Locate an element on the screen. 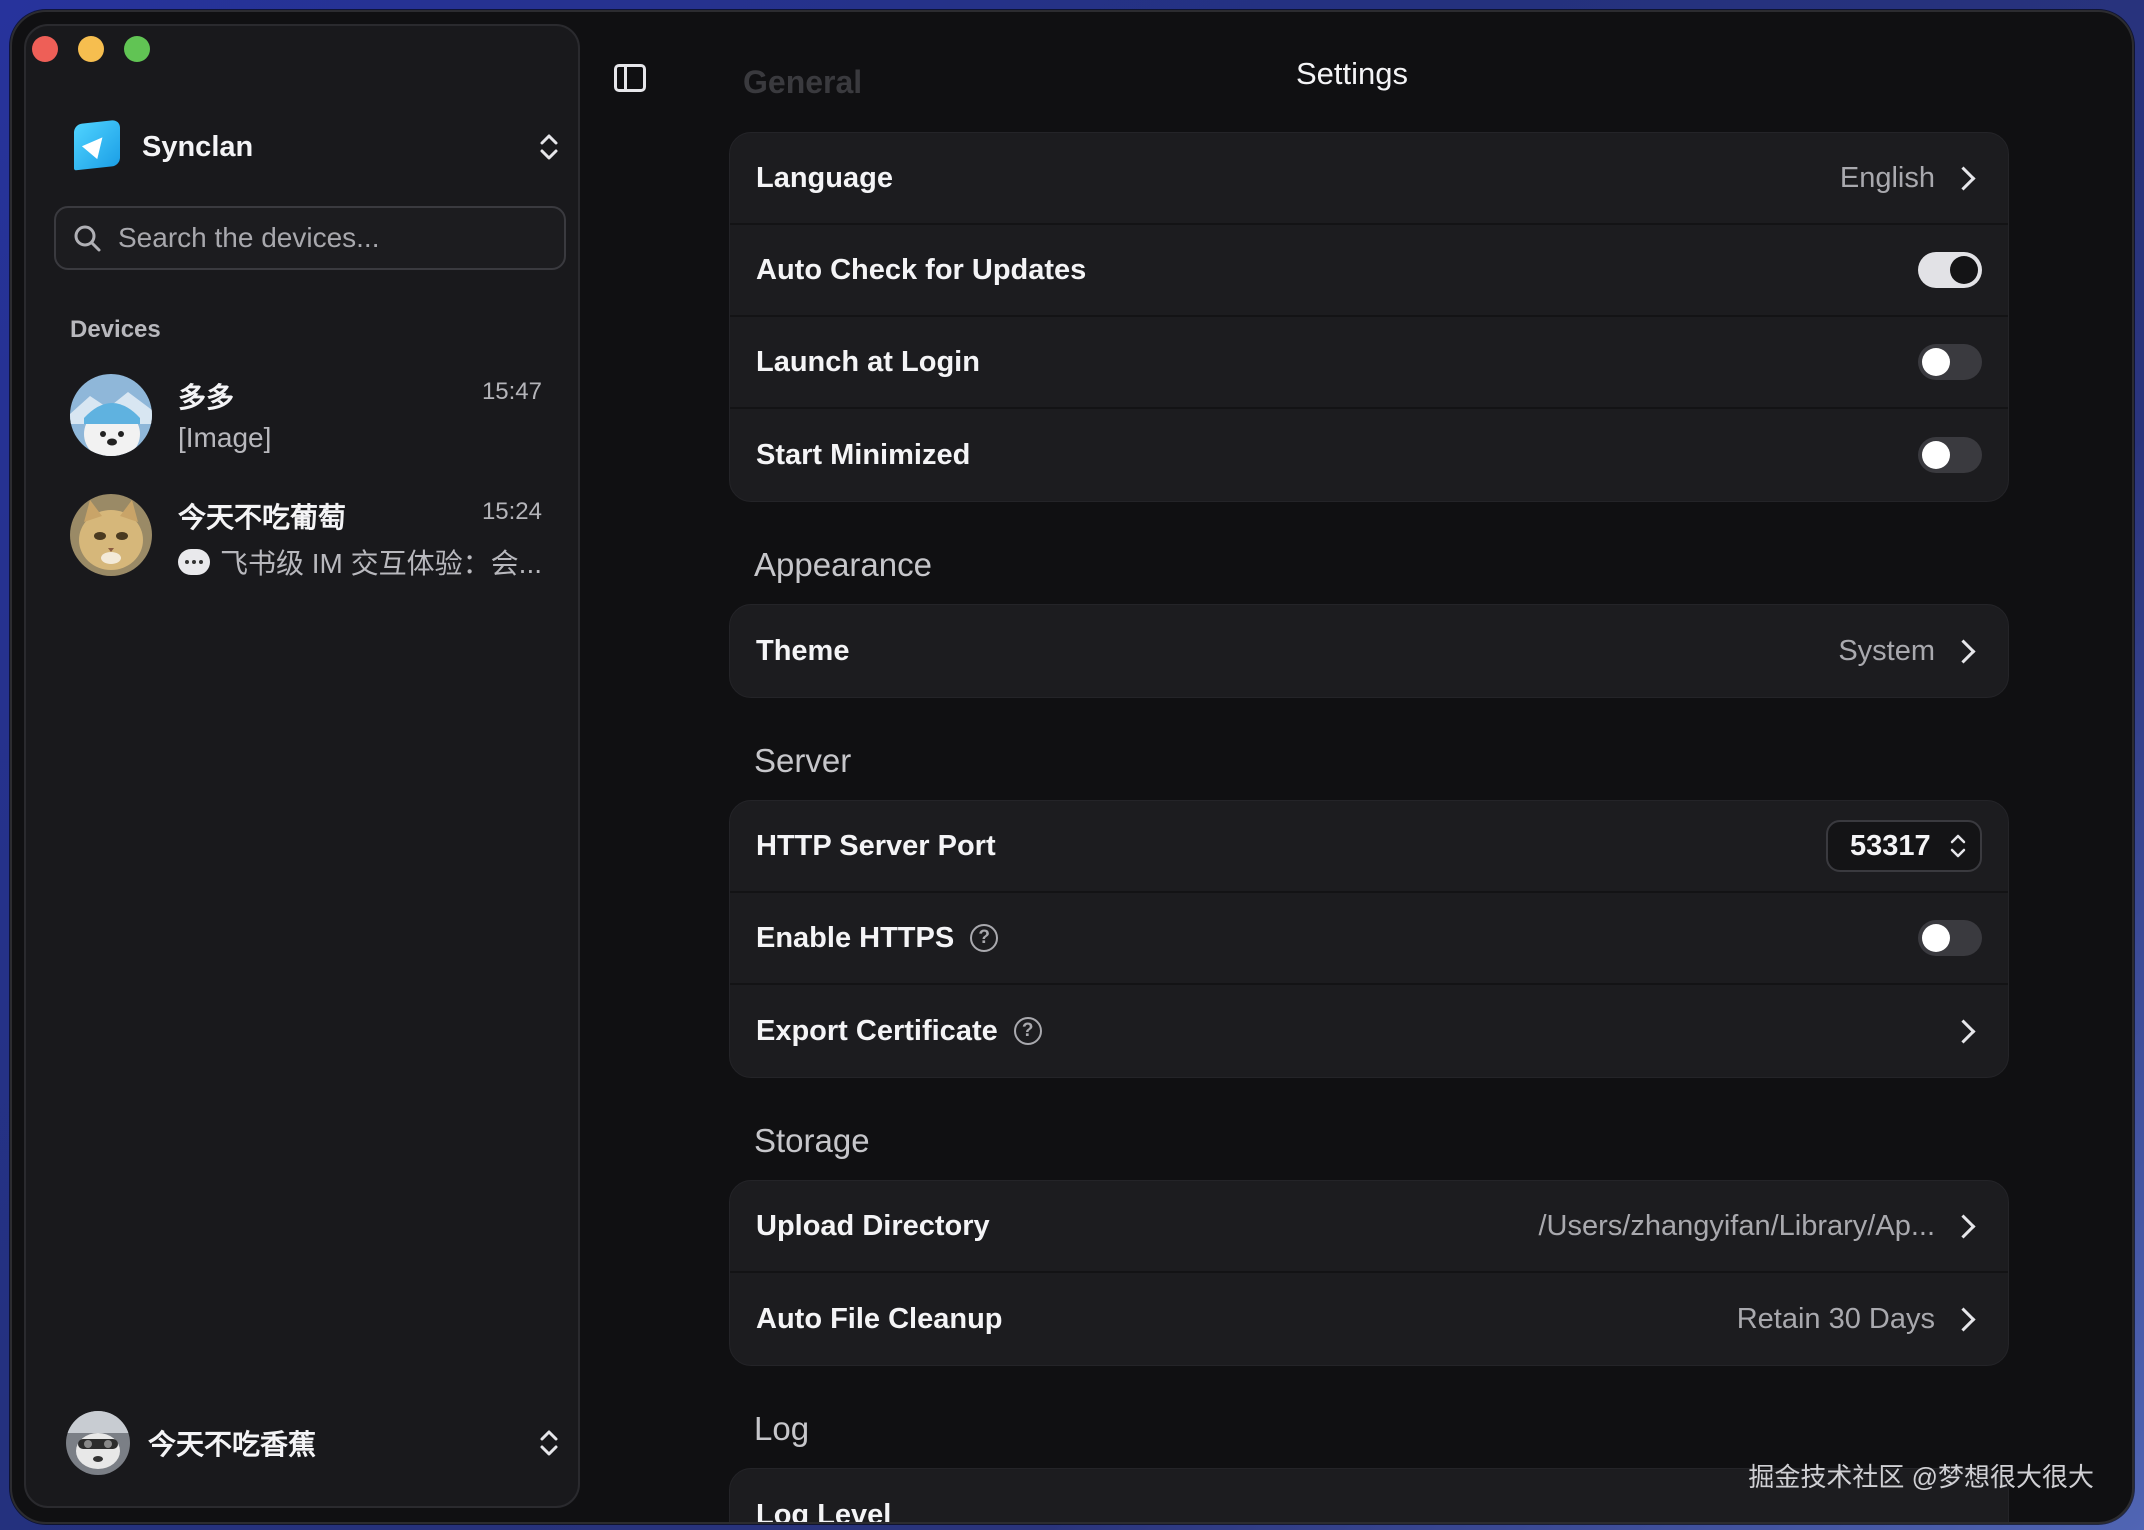 This screenshot has width=2144, height=1530. language-value: English is located at coordinates (1887, 177).